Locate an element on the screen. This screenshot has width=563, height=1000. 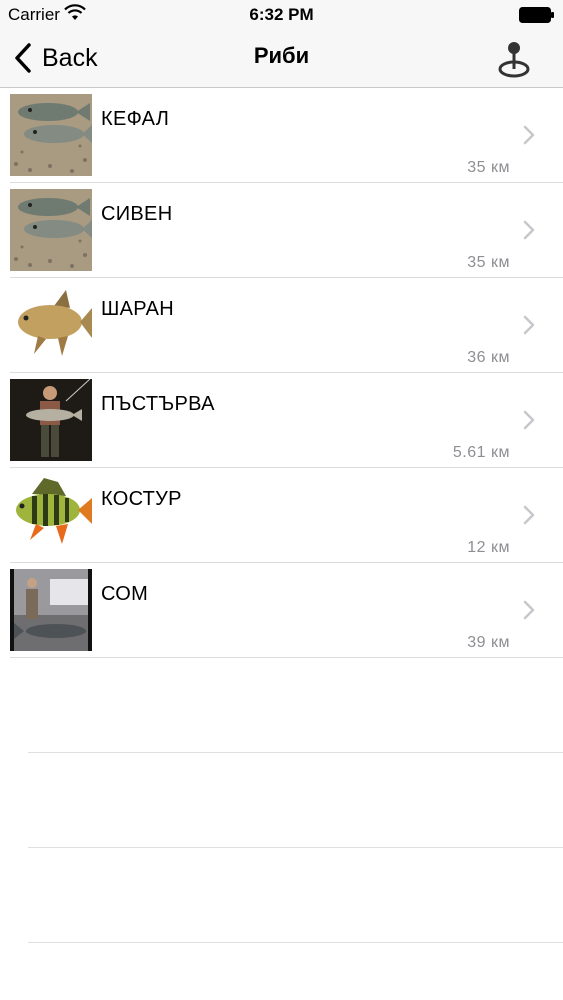
battery-icon is located at coordinates (537, 15).